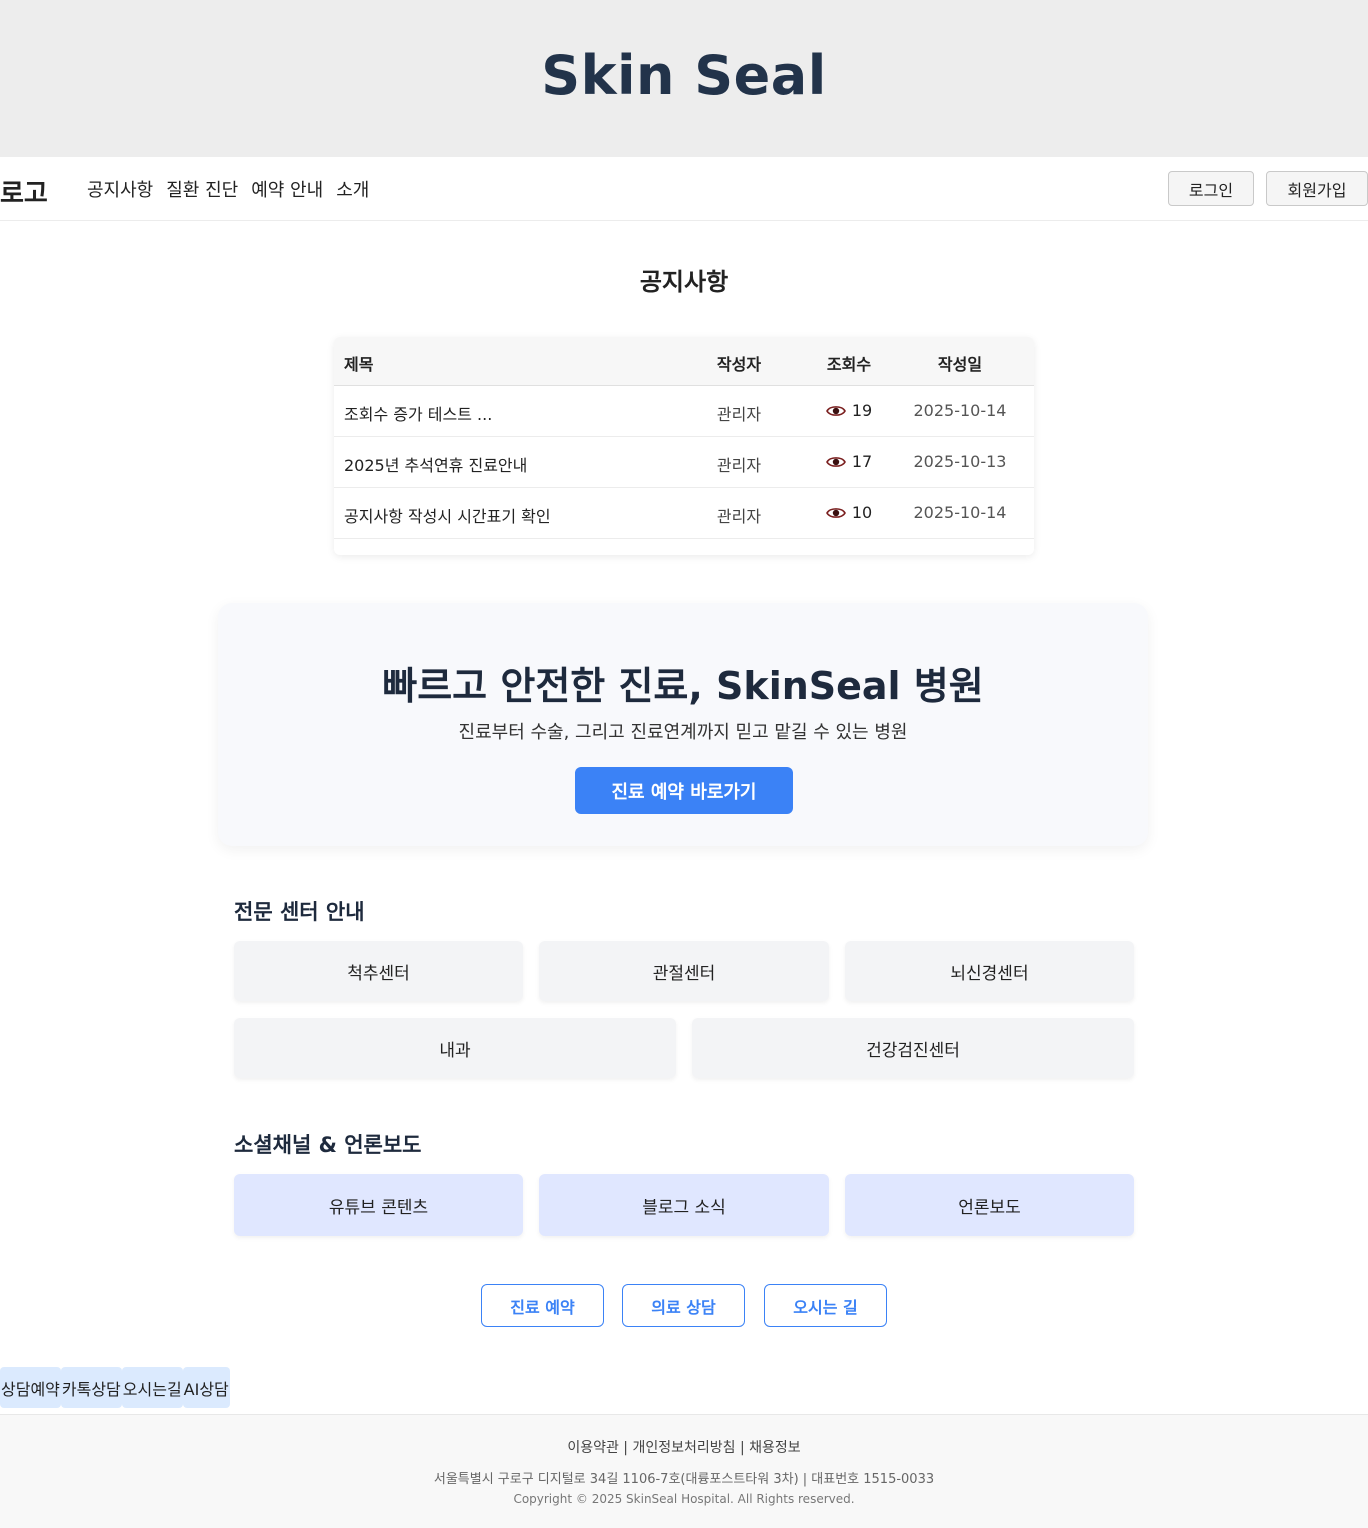 The image size is (1368, 1528). I want to click on footer-link-privacy: 개인정보처리방침, so click(683, 1448).